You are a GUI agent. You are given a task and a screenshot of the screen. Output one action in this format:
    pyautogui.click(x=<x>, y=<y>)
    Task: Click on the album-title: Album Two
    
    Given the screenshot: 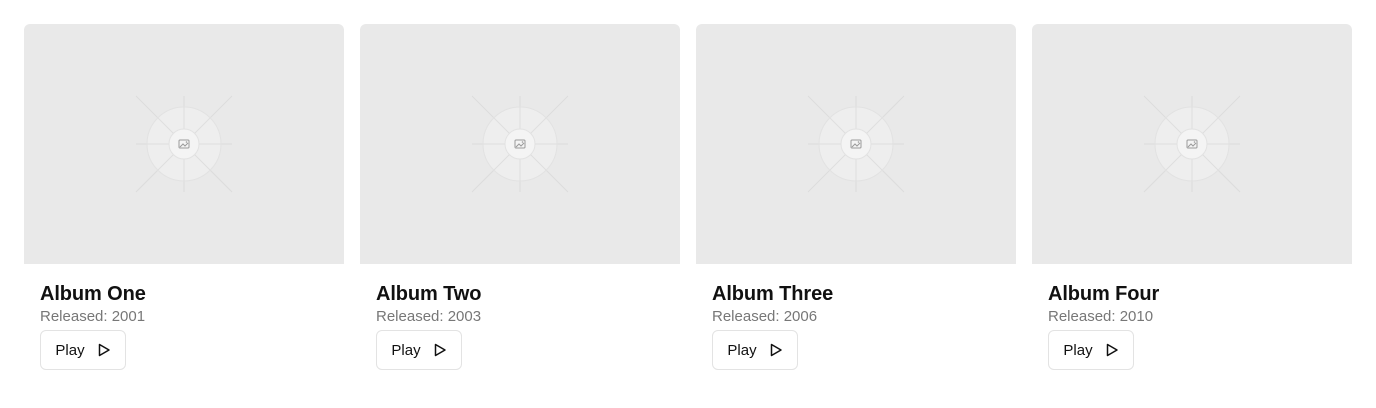 What is the action you would take?
    pyautogui.click(x=429, y=294)
    